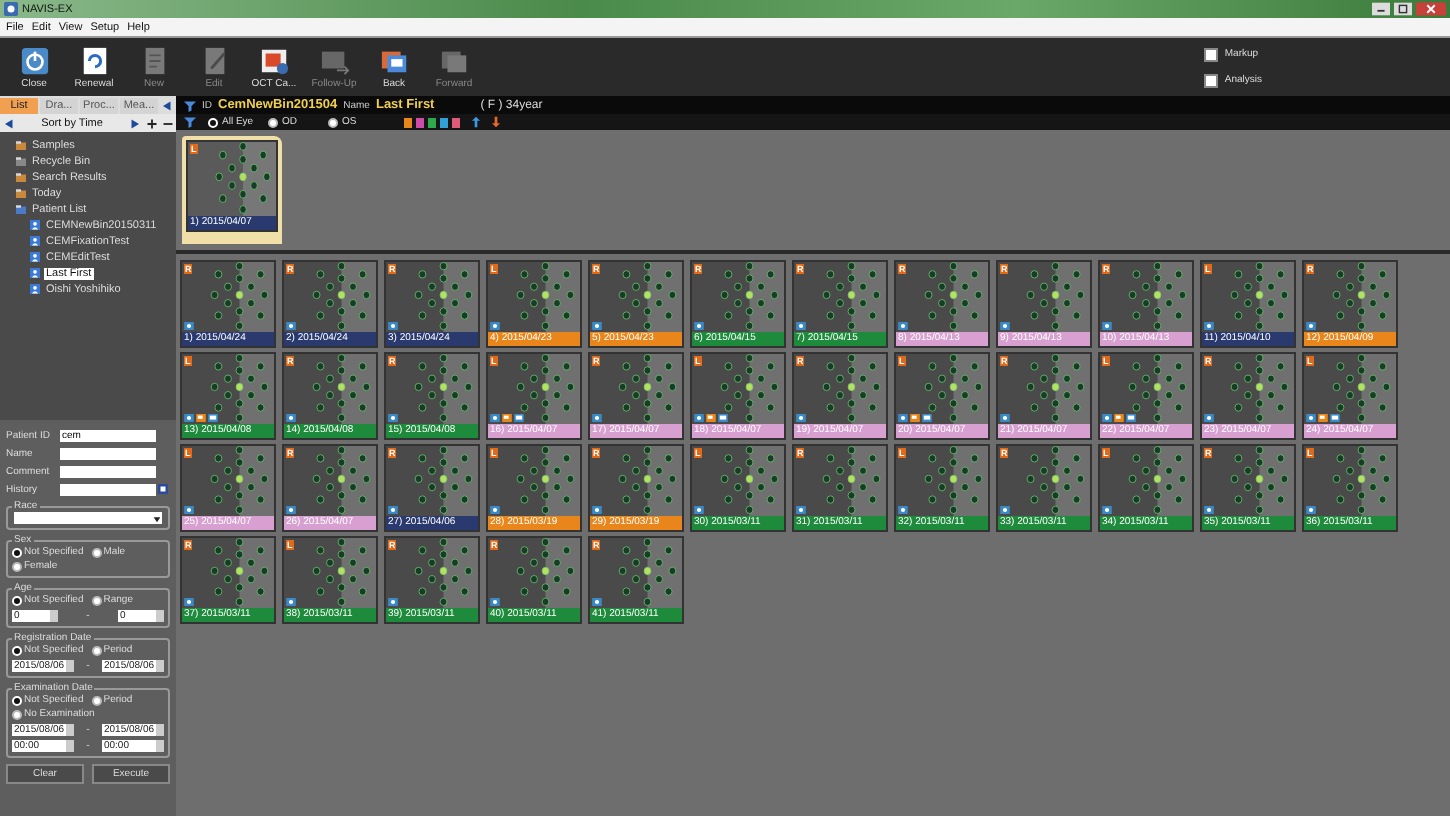 Image resolution: width=1450 pixels, height=816 pixels. Describe the element at coordinates (94, 60) in the screenshot. I see `refresh-icon` at that location.